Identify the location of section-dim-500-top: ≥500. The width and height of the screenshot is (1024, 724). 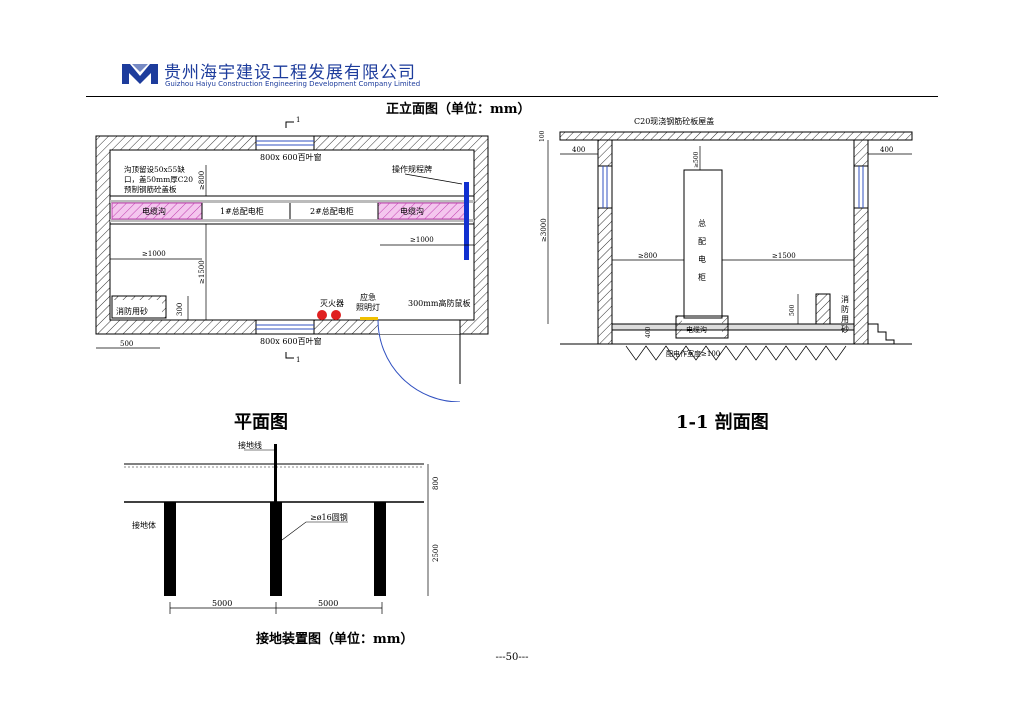
(696, 159).